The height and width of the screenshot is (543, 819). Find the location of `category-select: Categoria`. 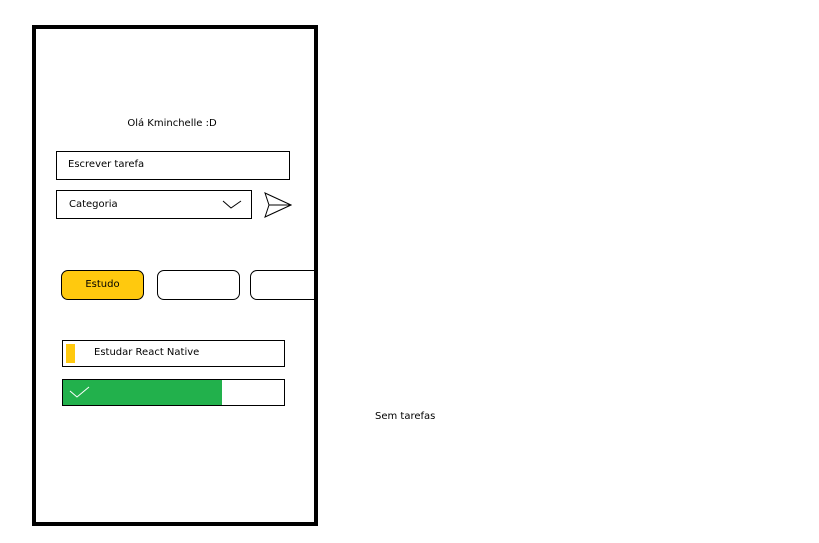

category-select: Categoria is located at coordinates (154, 204).